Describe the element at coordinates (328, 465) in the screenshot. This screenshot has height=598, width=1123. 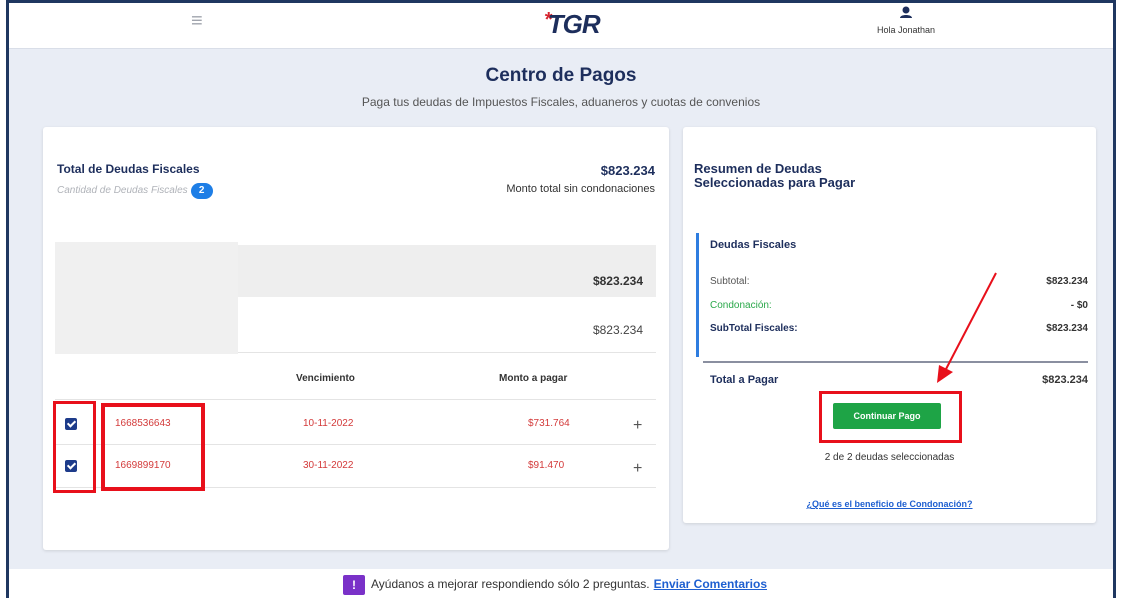
I see `row-vencimiento: 30-11-2022` at that location.